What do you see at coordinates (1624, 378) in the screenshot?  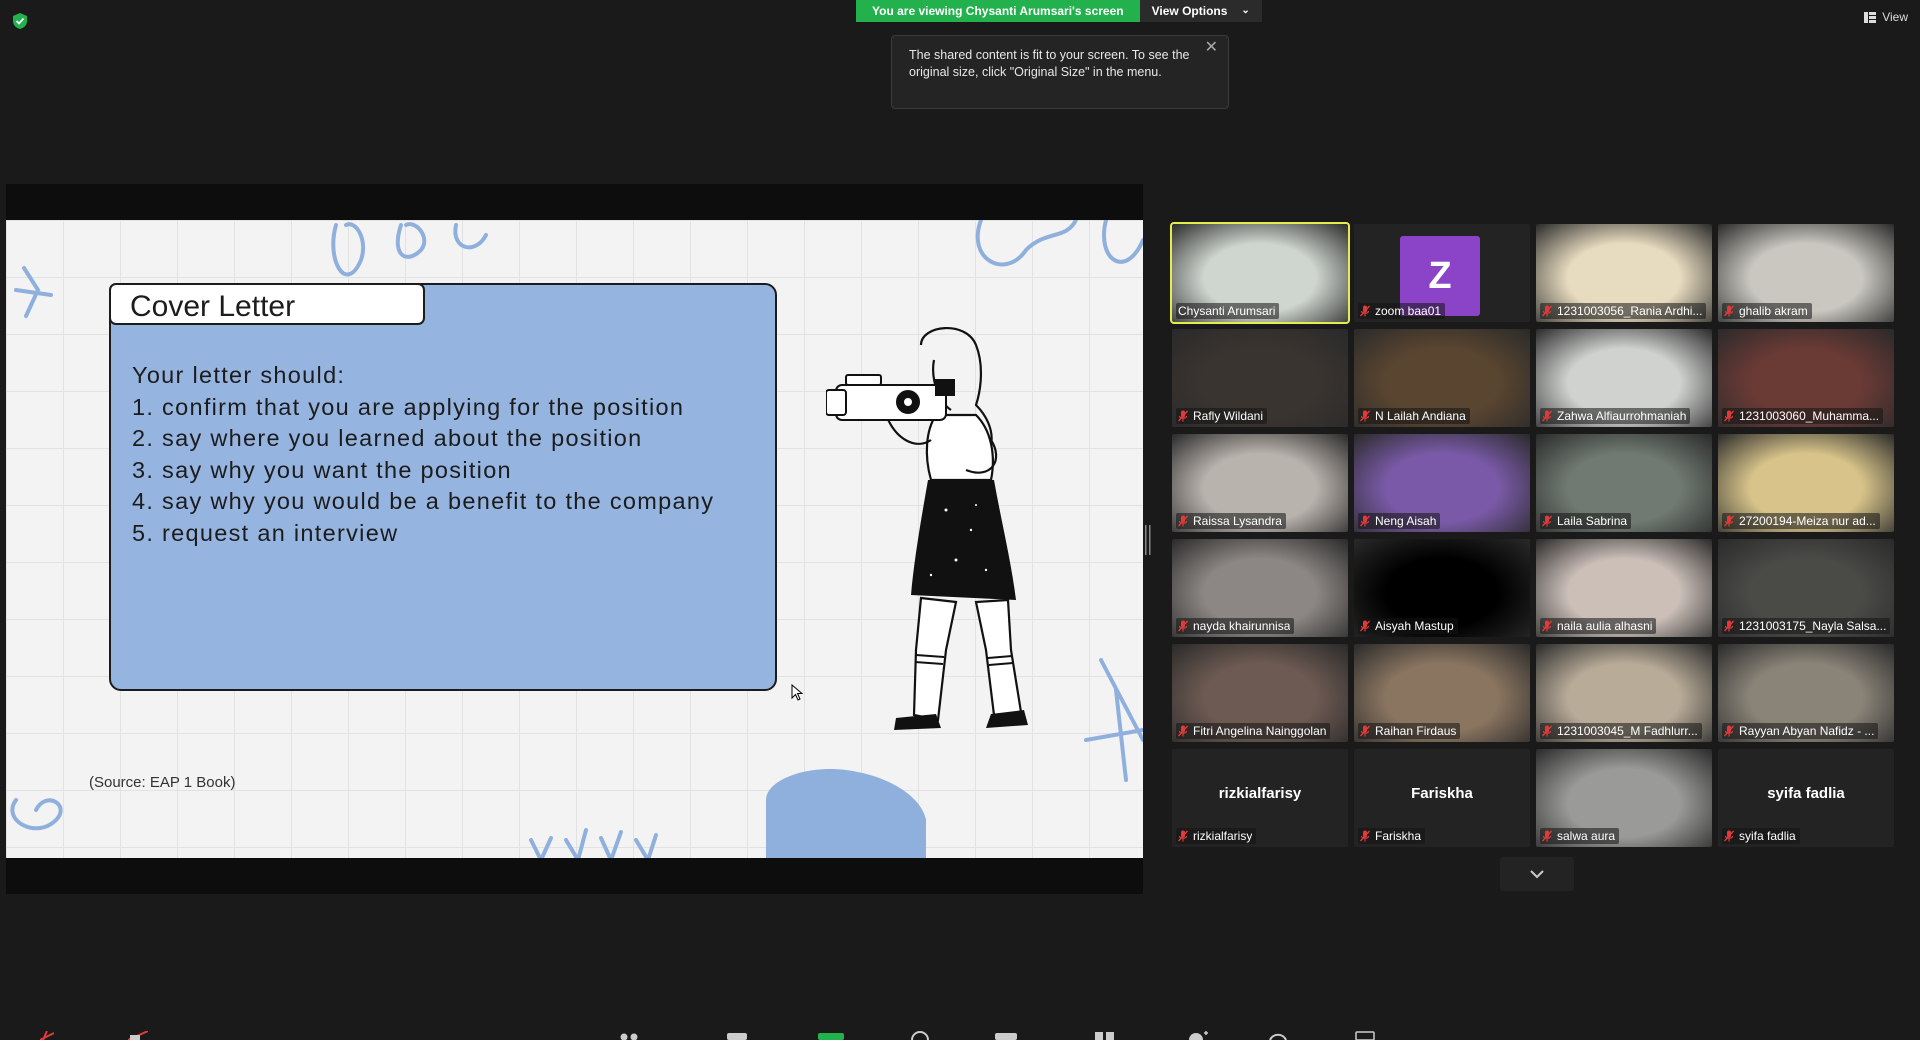 I see `participant-tile: Zahwa Alfiaurrohmaniah` at bounding box center [1624, 378].